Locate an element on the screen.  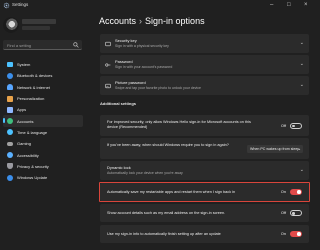
require-signin-dropdown: When PC wakes up from sleep ⌄ is located at coordinates (275, 148).